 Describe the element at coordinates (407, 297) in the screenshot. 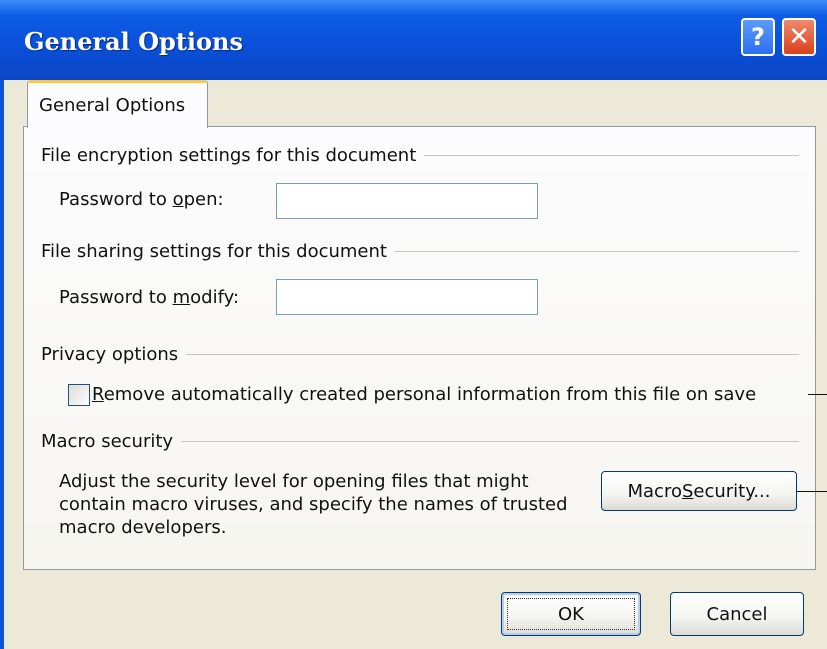

I see `password-to-modify-input` at that location.